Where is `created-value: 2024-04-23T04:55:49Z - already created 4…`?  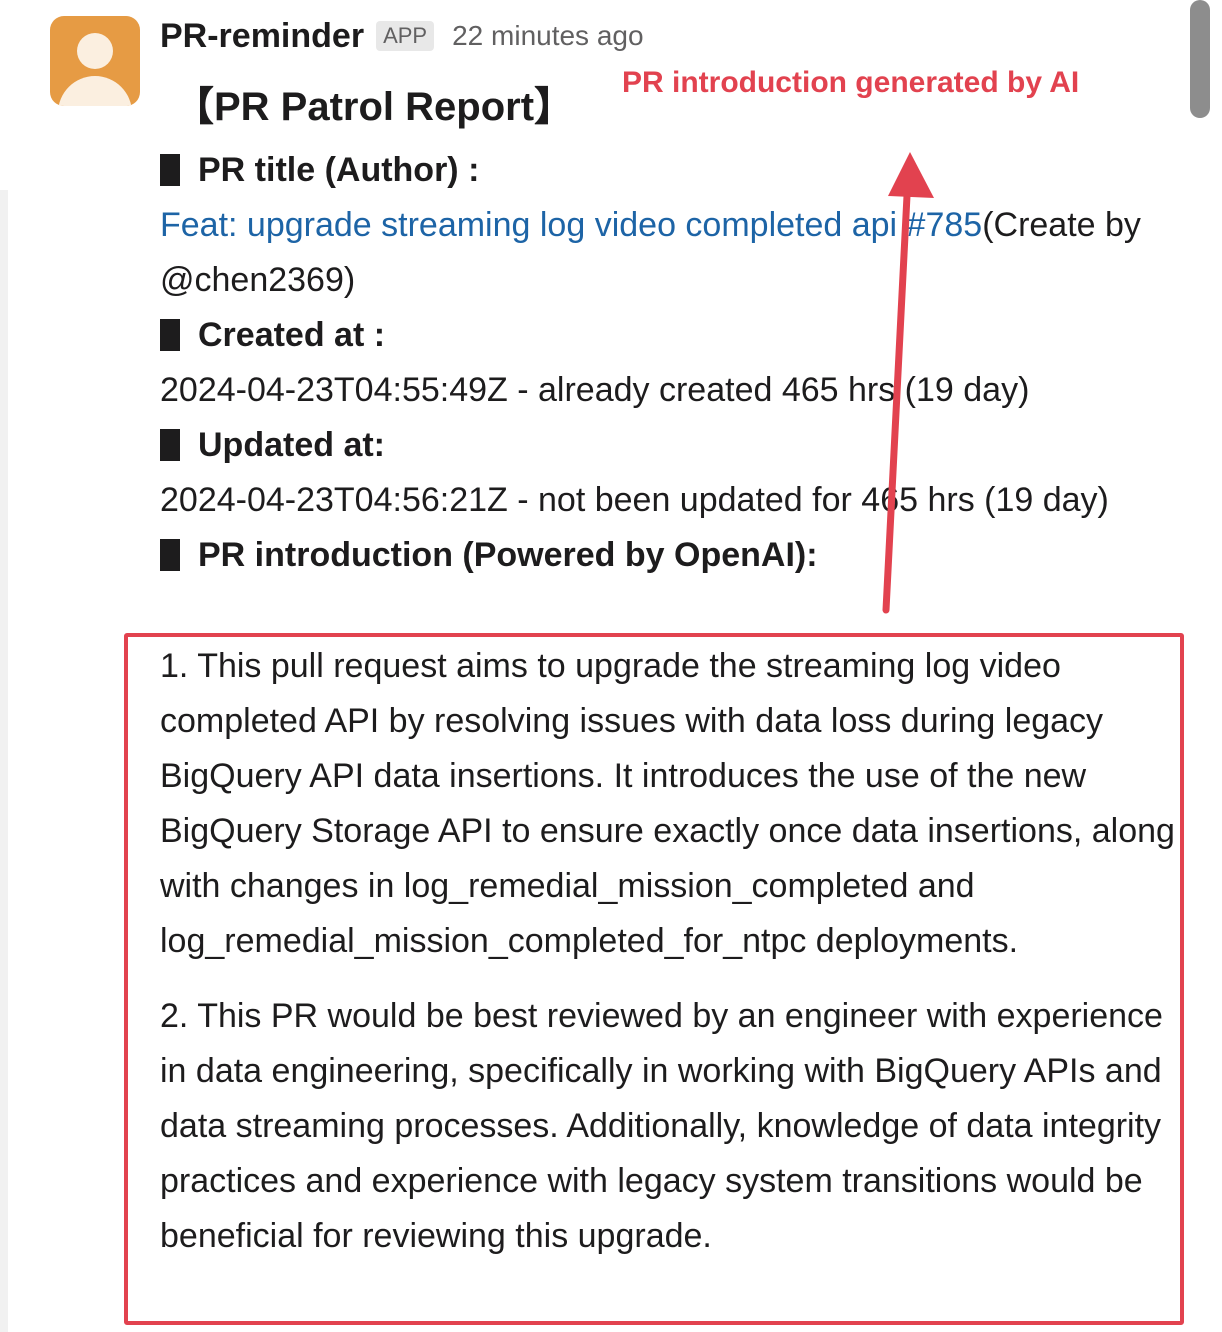 created-value: 2024-04-23T04:55:49Z - already created 4… is located at coordinates (595, 390).